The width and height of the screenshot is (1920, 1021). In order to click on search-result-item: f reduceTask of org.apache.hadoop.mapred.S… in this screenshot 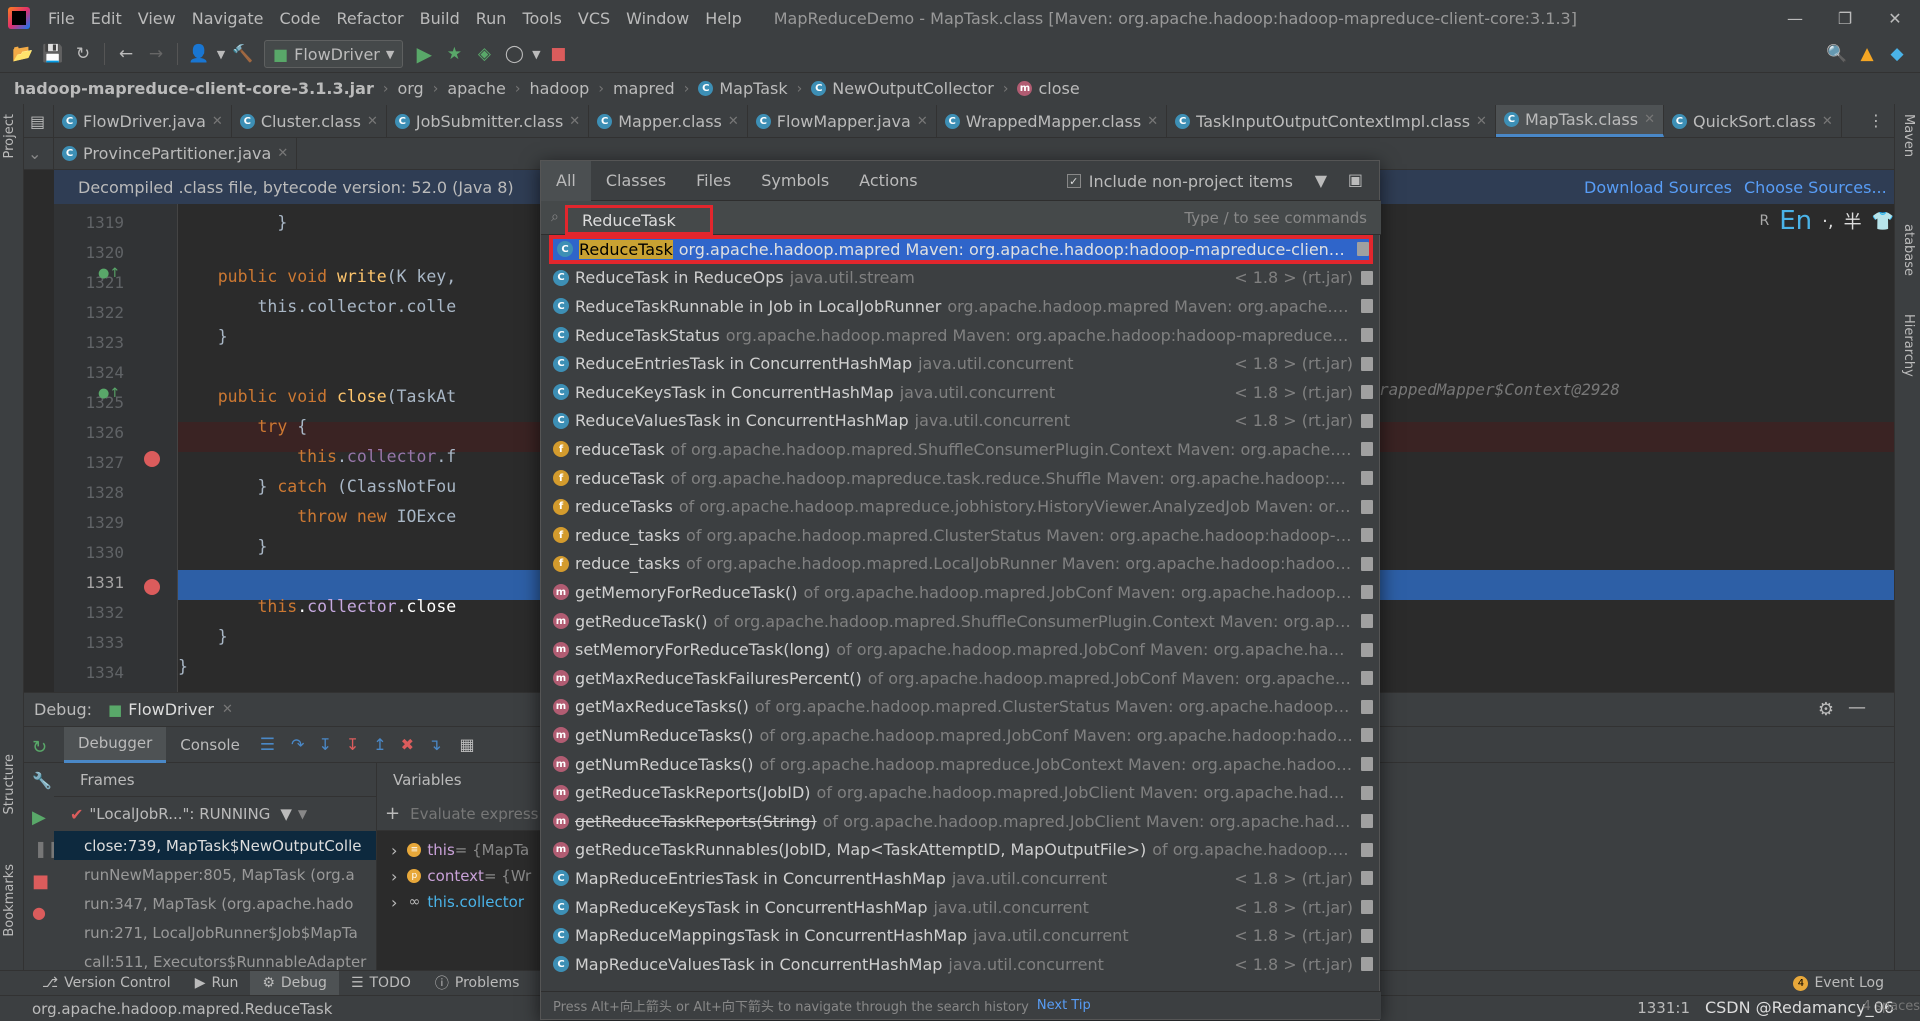, I will do `click(961, 449)`.